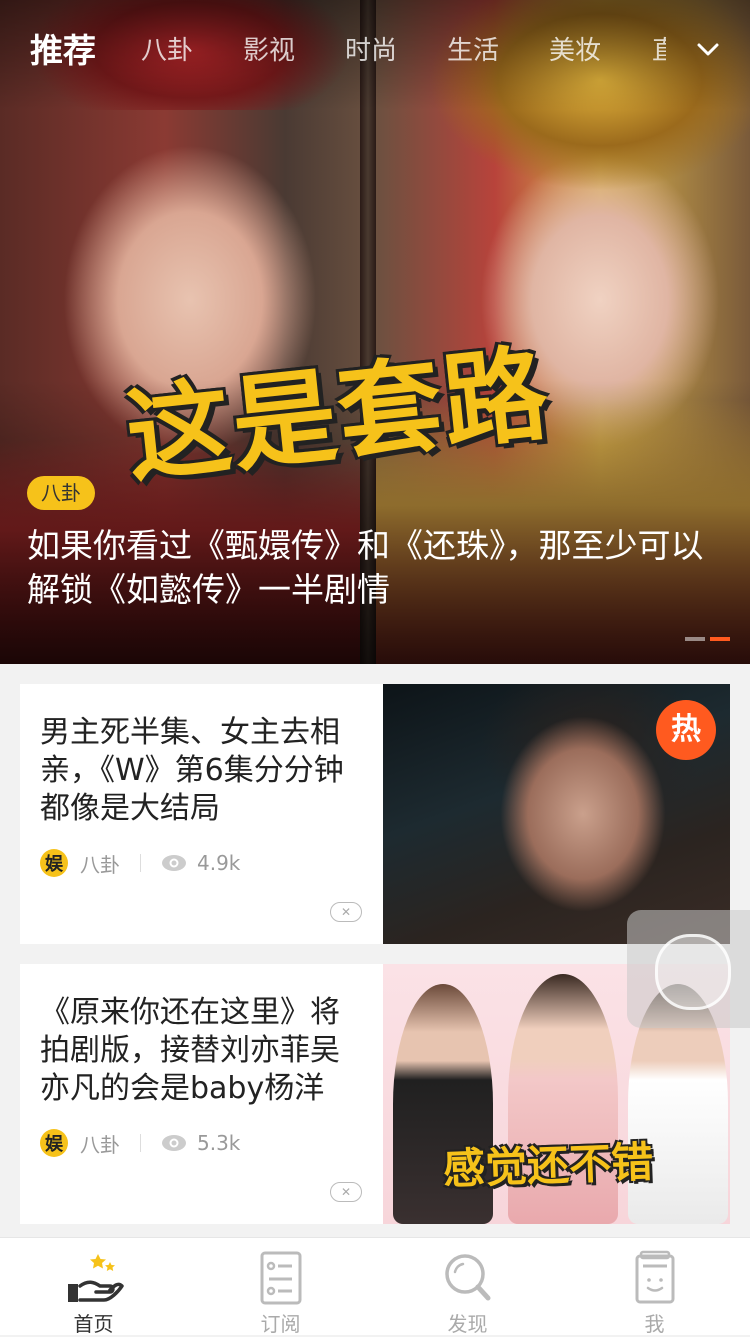 Image resolution: width=750 pixels, height=1337 pixels. I want to click on tab-subscribe: 订阅, so click(280, 1287).